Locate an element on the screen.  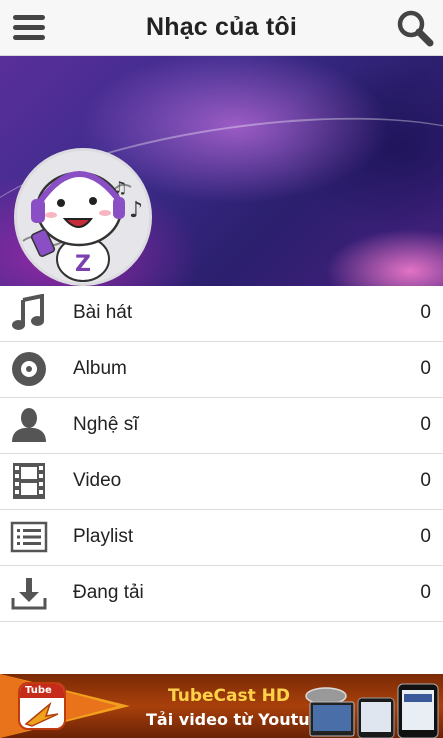
list-item-artist: Nghệ sĩ 0 is located at coordinates (221, 426).